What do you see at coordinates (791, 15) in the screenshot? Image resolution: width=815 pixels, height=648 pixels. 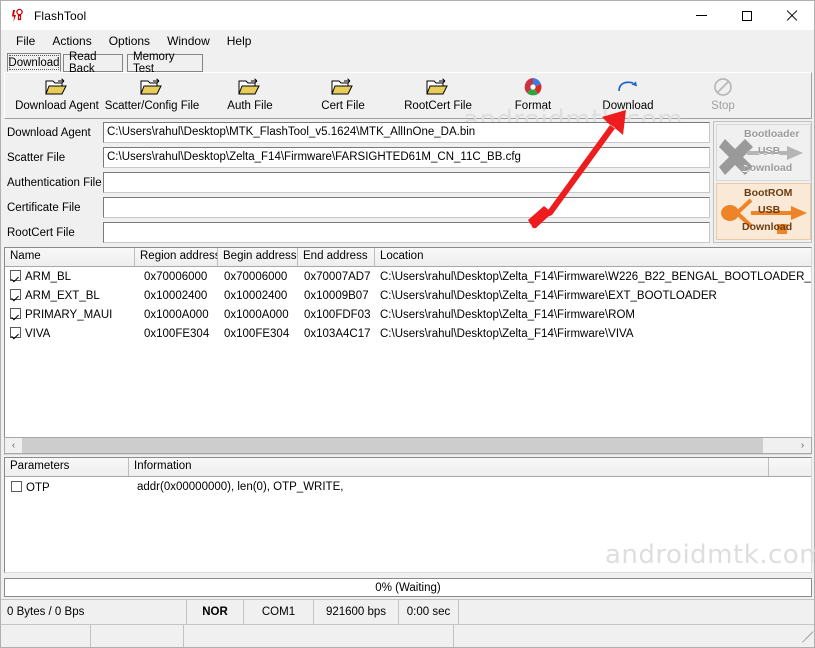 I see `close-button` at bounding box center [791, 15].